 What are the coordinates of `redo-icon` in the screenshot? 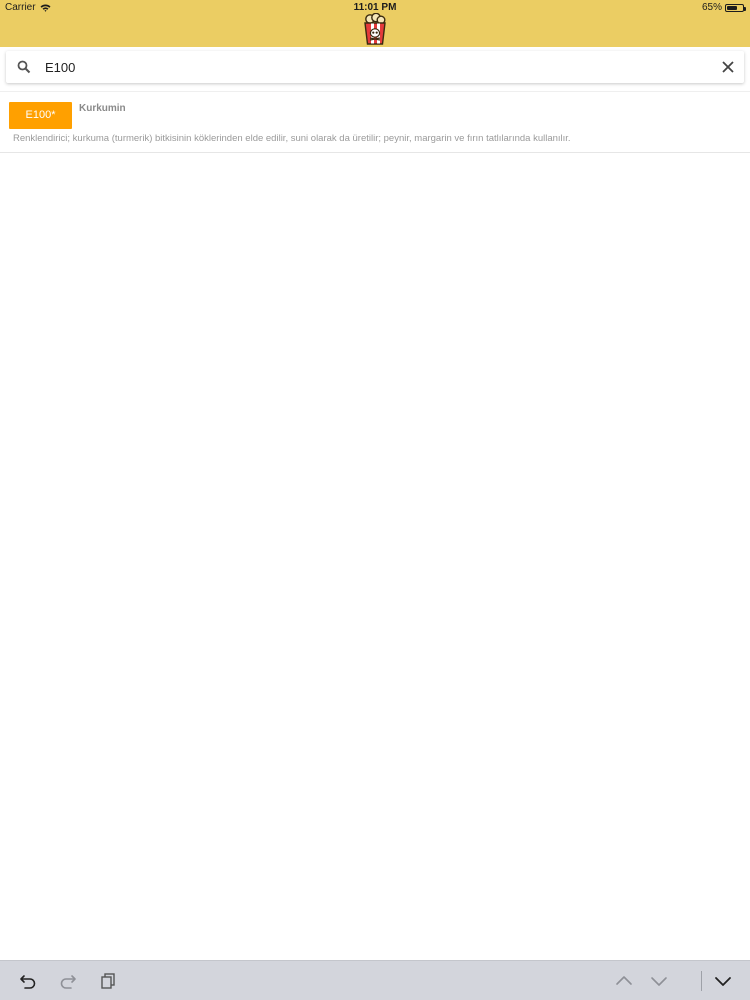 It's located at (68, 981).